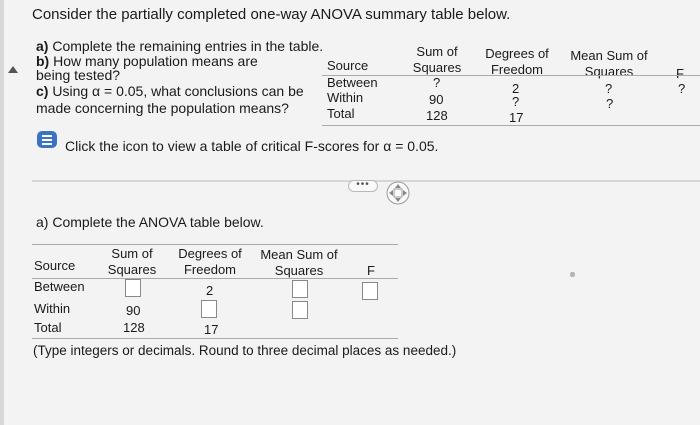  Describe the element at coordinates (572, 274) in the screenshot. I see `decorative-dot` at that location.